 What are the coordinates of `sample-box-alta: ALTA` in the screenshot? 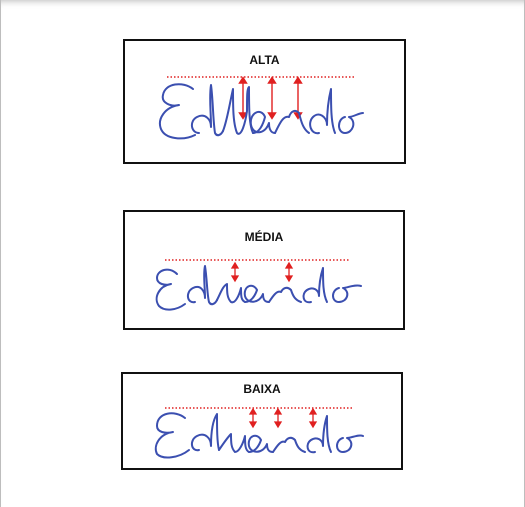 It's located at (264, 101).